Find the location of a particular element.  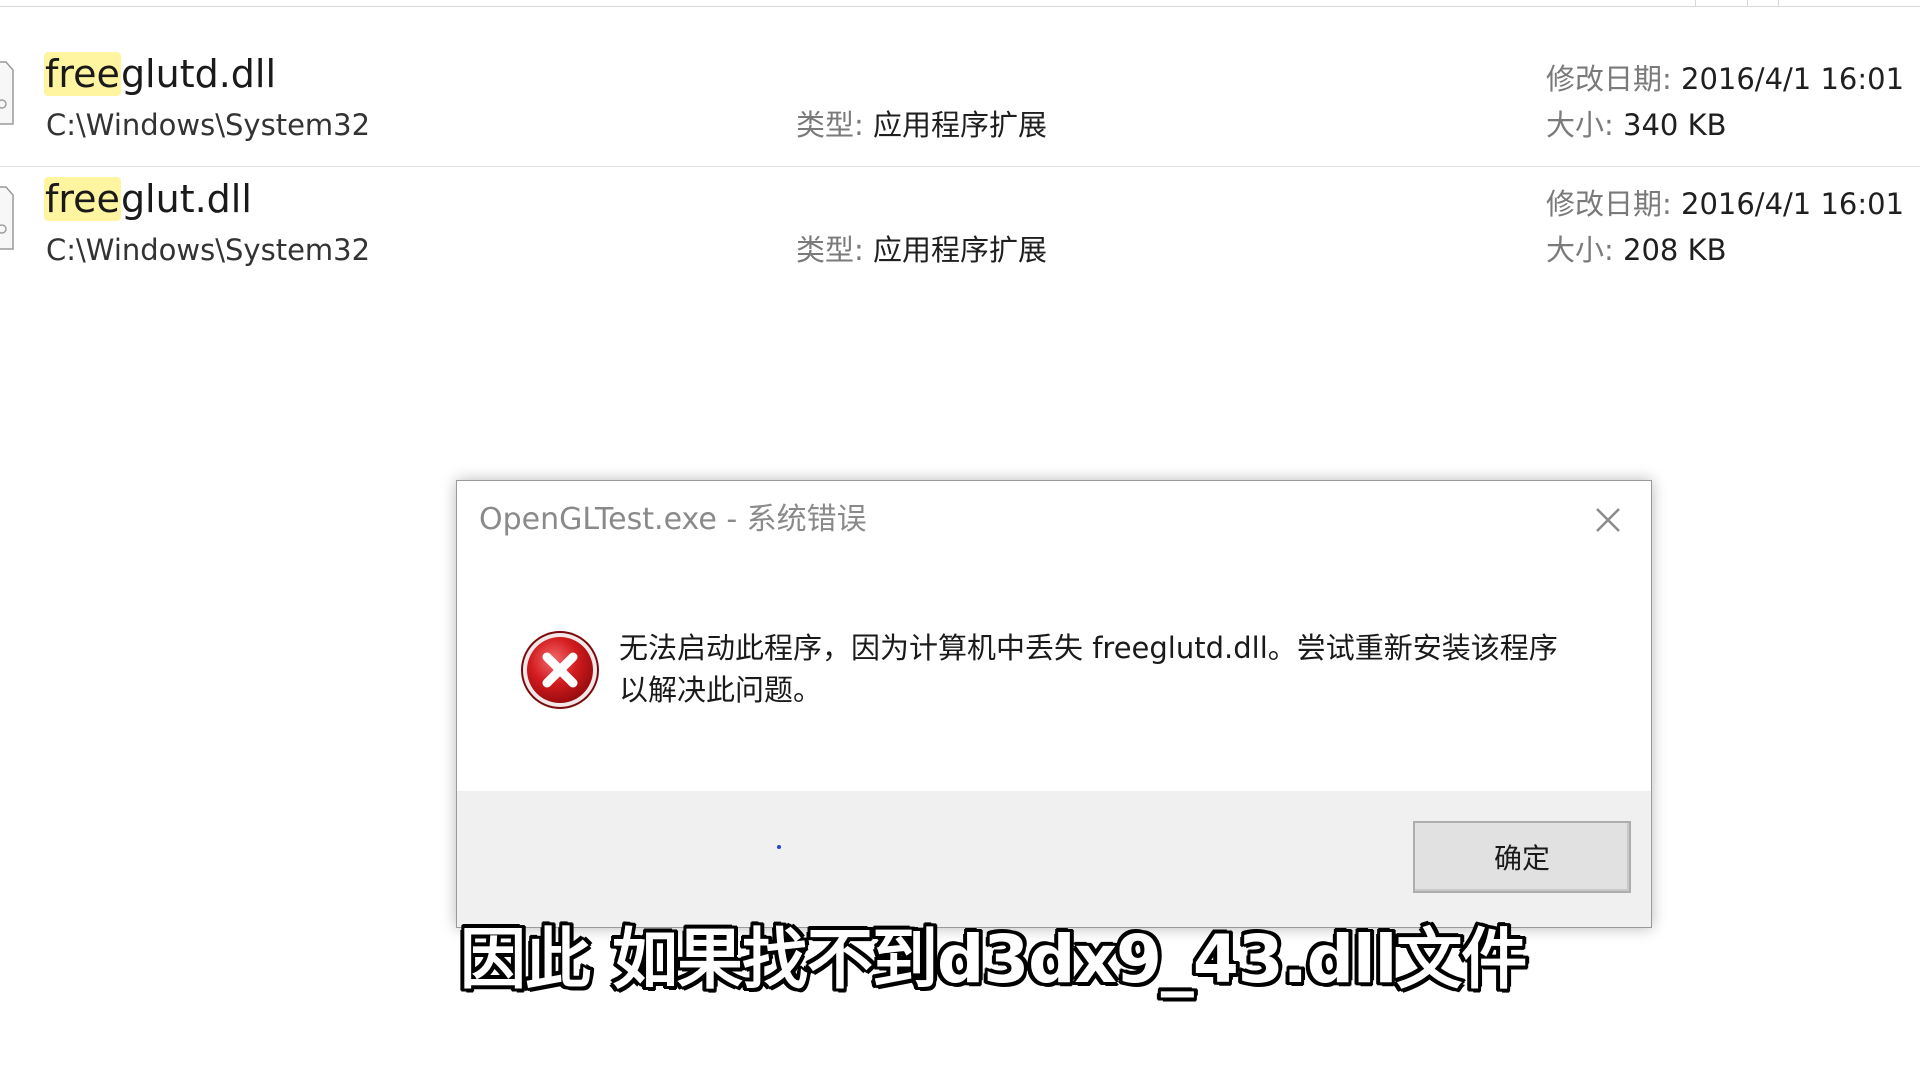

close-icon is located at coordinates (1608, 520).